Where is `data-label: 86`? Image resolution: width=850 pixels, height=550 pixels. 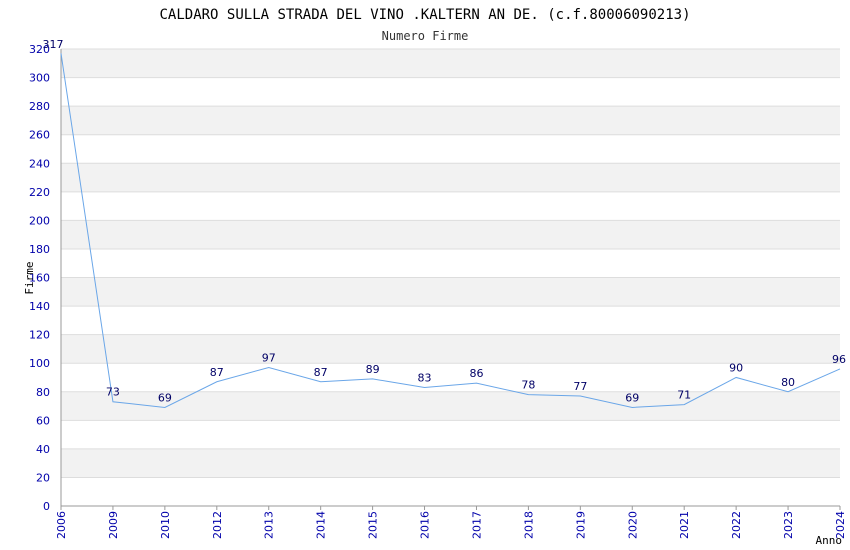 data-label: 86 is located at coordinates (476, 373).